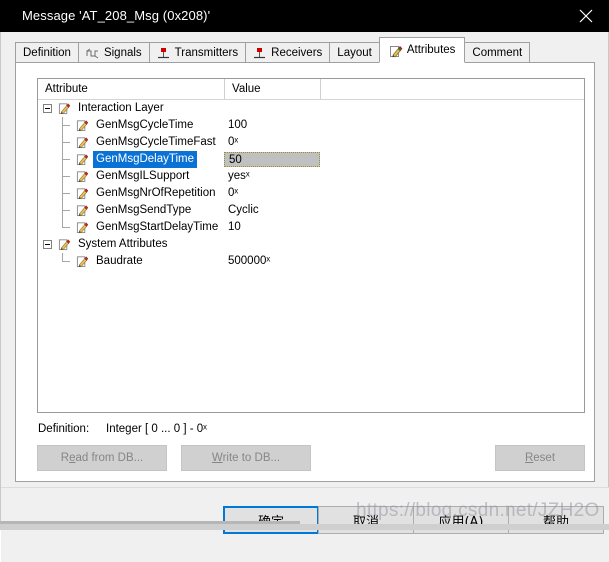  Describe the element at coordinates (156, 193) in the screenshot. I see `attribute-name: GenMsgNrOfRepetition` at that location.